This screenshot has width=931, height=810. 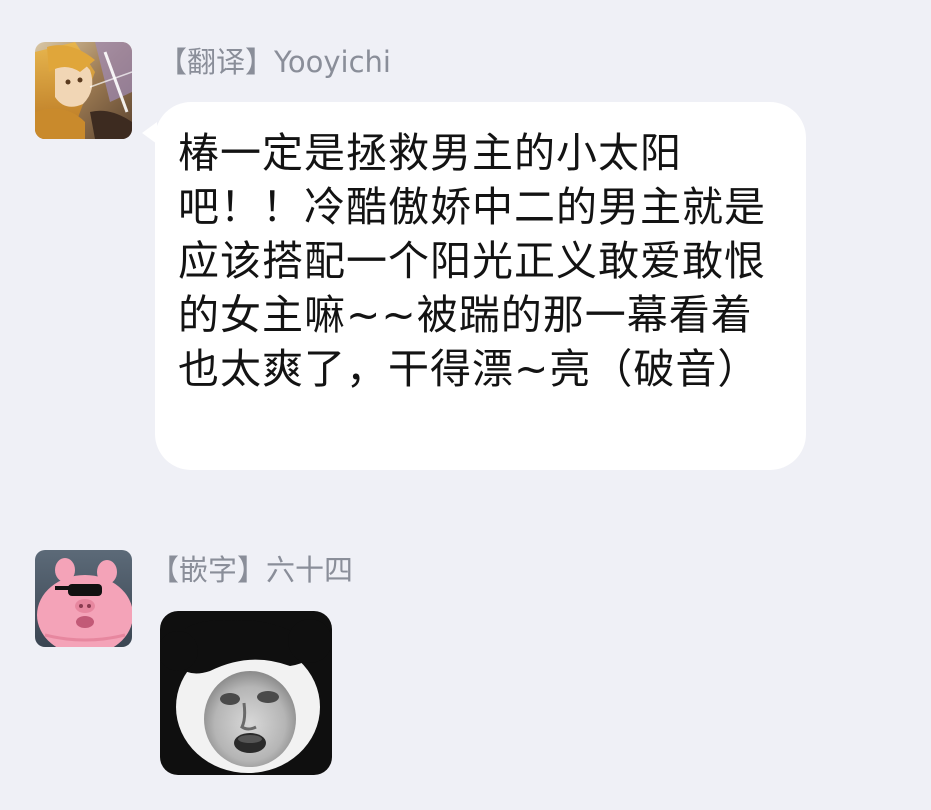 I want to click on sender-tag: 【嵌字】, so click(x=208, y=570).